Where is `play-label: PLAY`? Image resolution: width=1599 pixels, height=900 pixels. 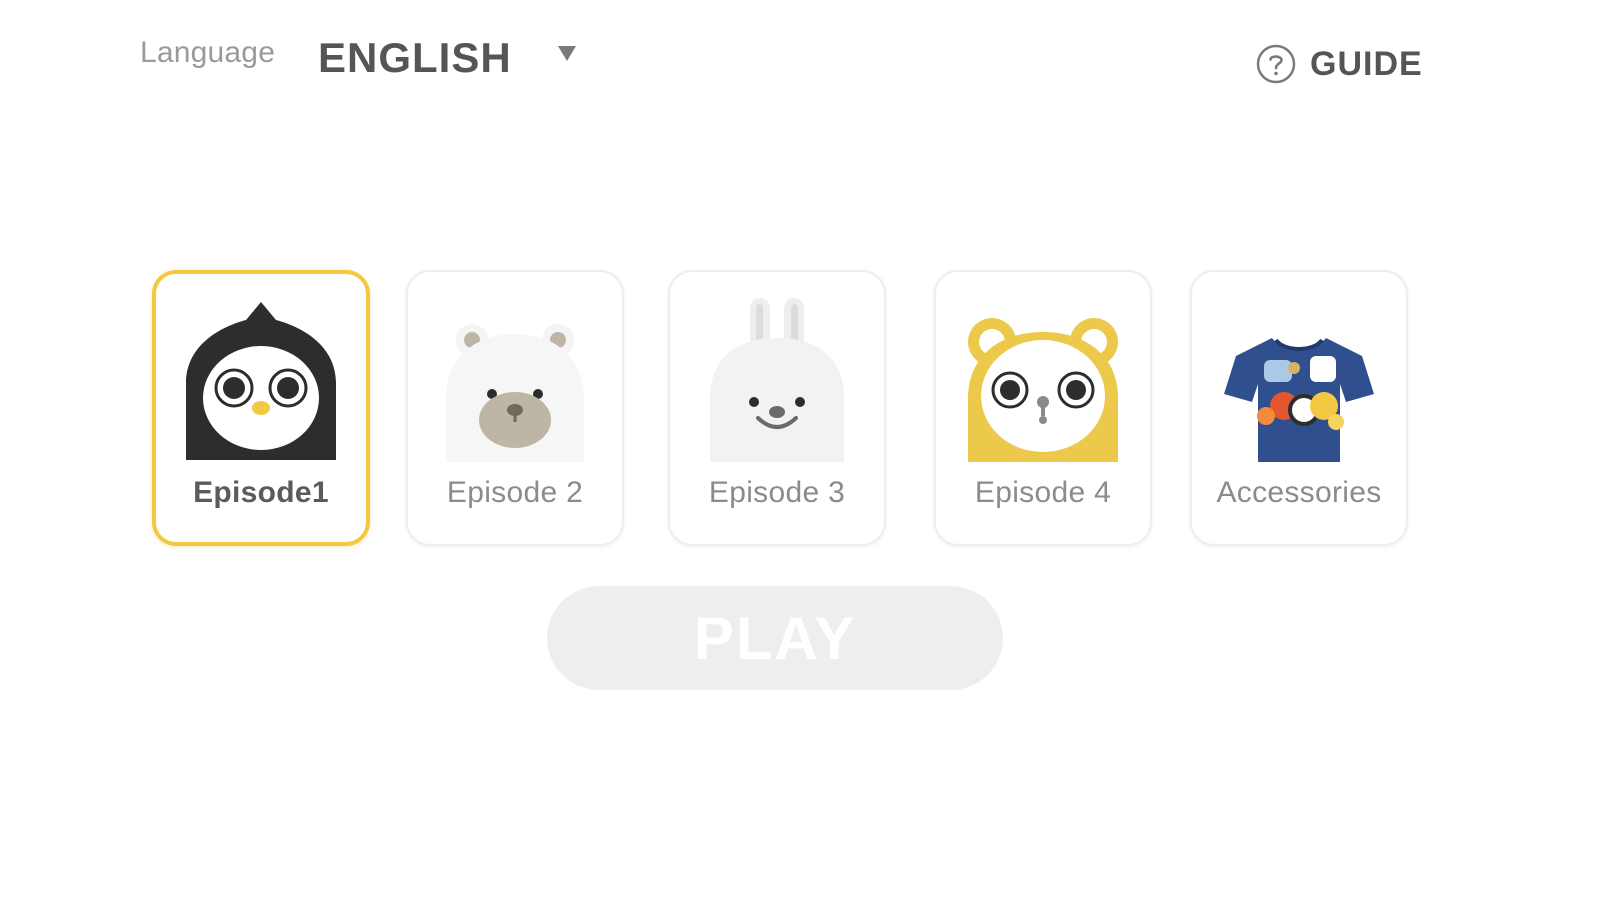 play-label: PLAY is located at coordinates (775, 638).